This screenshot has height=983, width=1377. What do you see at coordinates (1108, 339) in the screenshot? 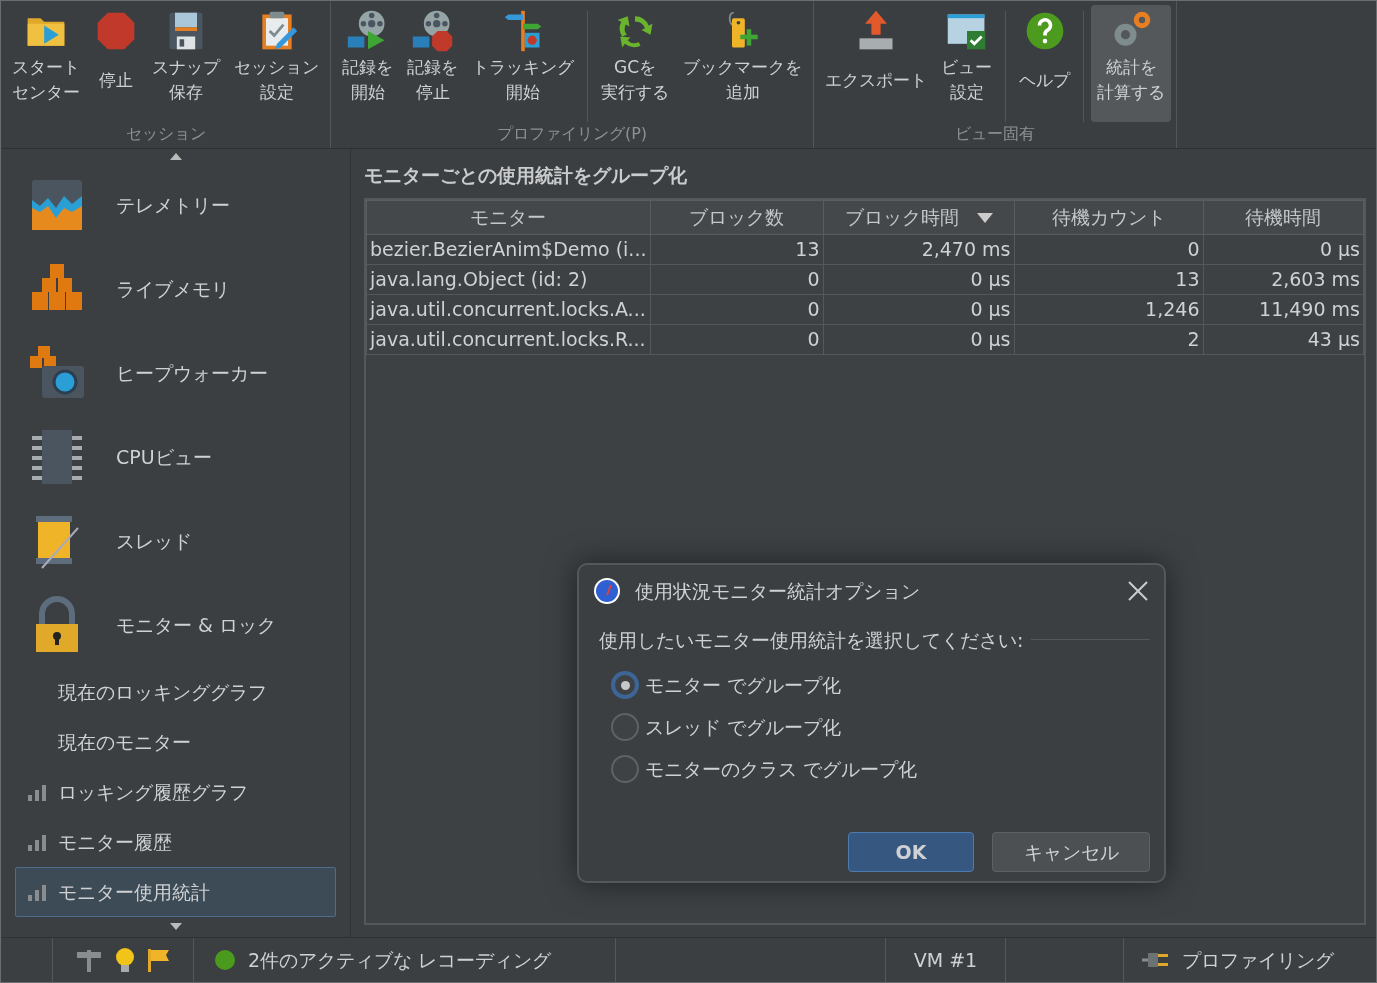
I see `table-cell: 2` at bounding box center [1108, 339].